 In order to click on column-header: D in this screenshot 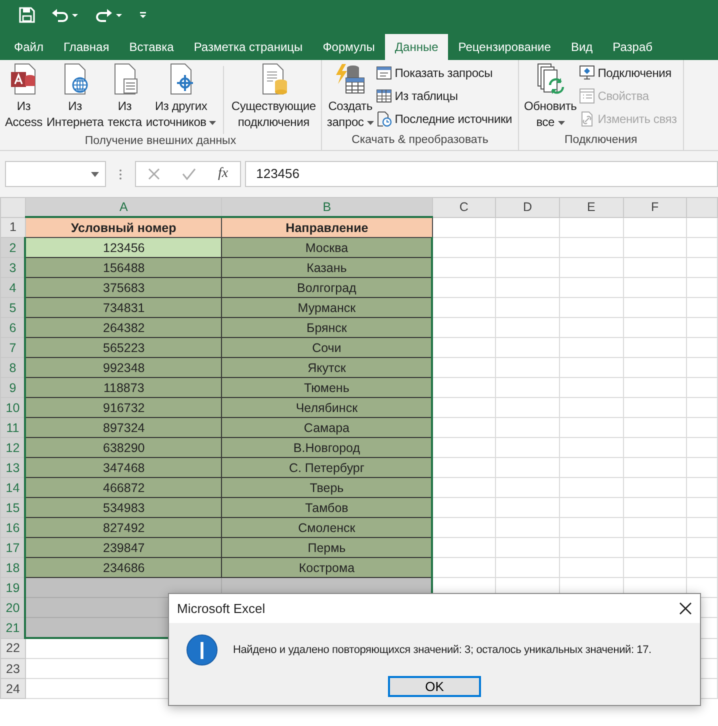, I will do `click(528, 207)`.